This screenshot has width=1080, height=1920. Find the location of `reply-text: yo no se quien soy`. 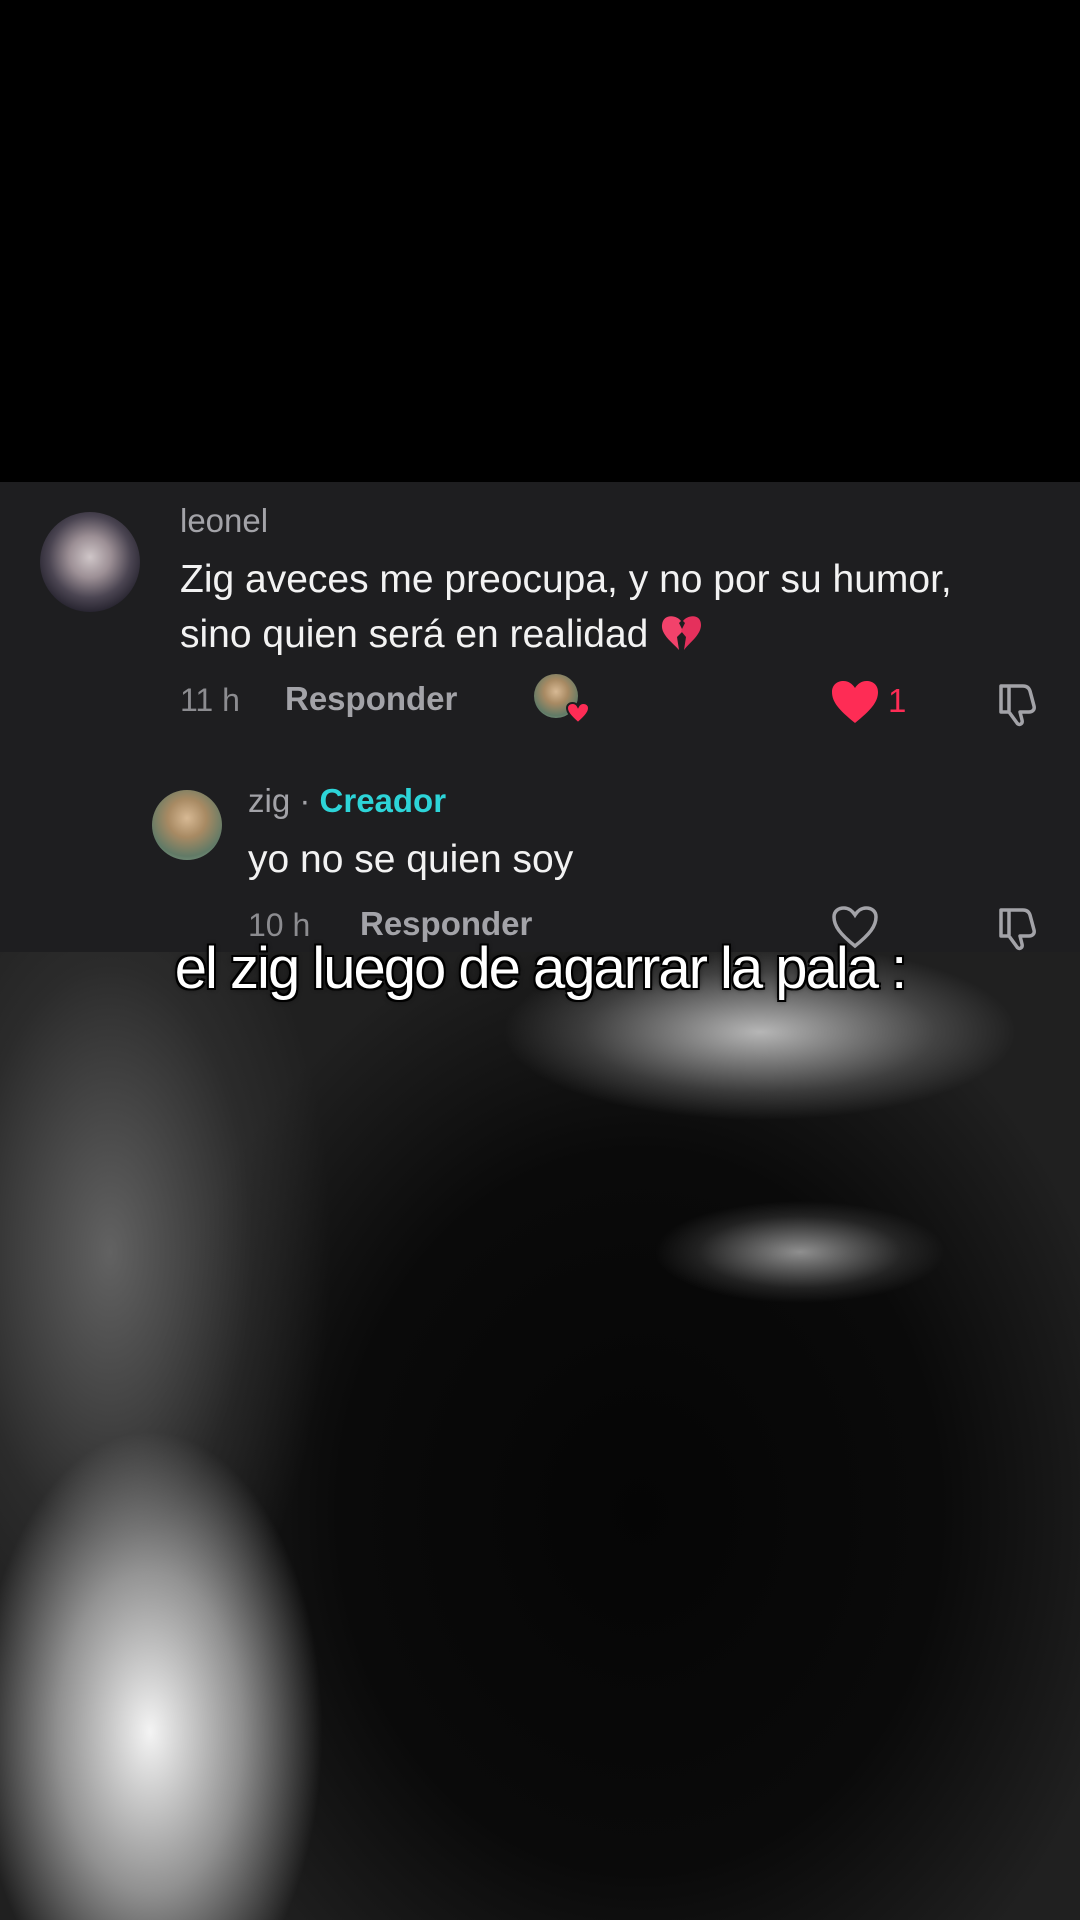

reply-text: yo no se quien soy is located at coordinates (411, 859).